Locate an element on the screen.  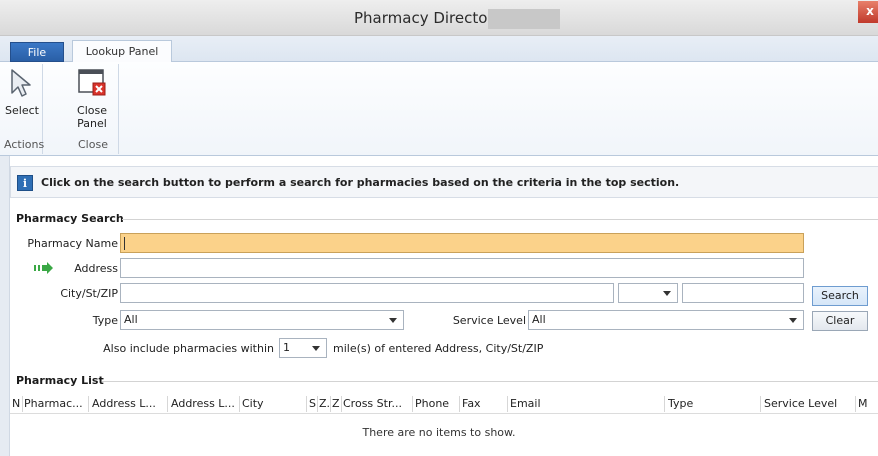
select-label: Select is located at coordinates (22, 110).